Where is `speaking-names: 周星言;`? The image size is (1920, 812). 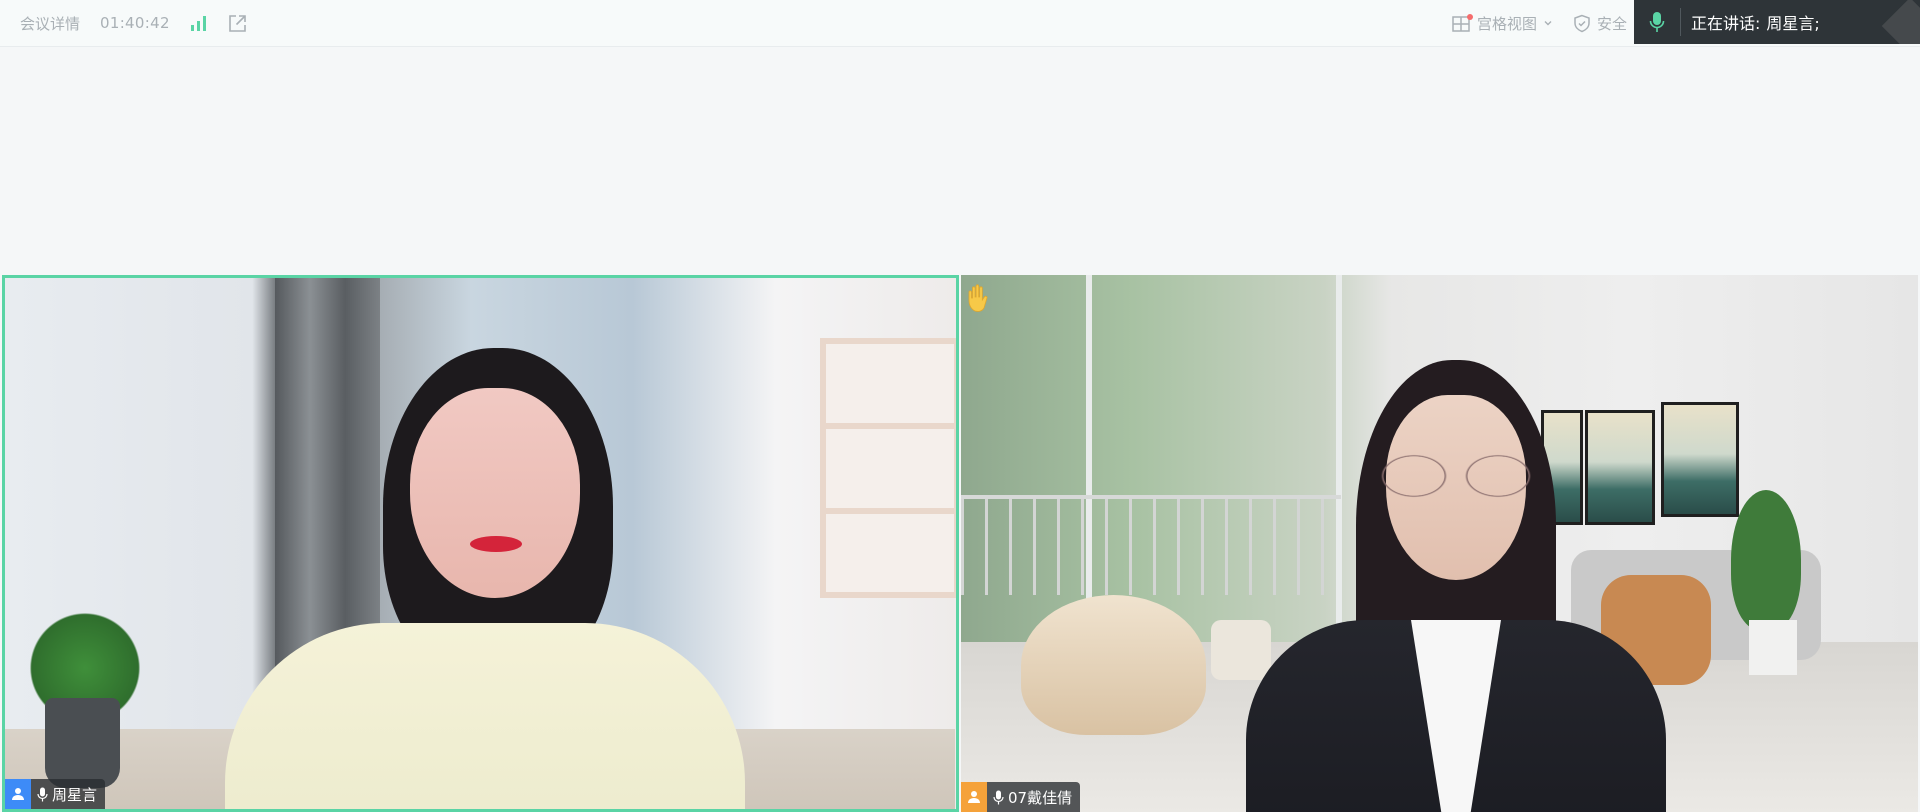
speaking-names: 周星言; is located at coordinates (1793, 23).